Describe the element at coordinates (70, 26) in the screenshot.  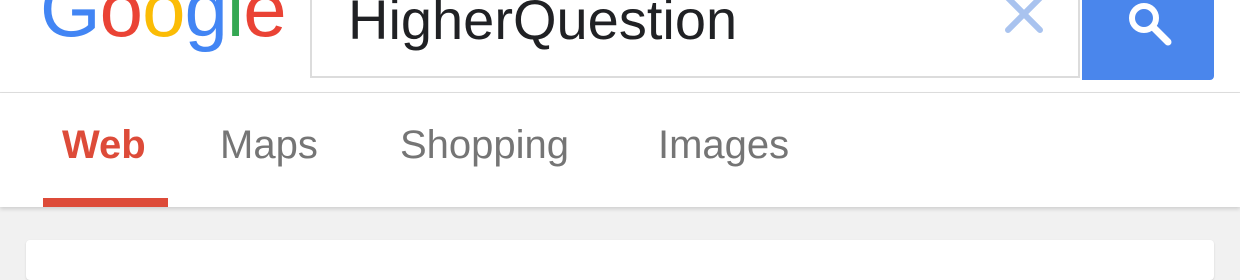
I see `logo-letter: G` at that location.